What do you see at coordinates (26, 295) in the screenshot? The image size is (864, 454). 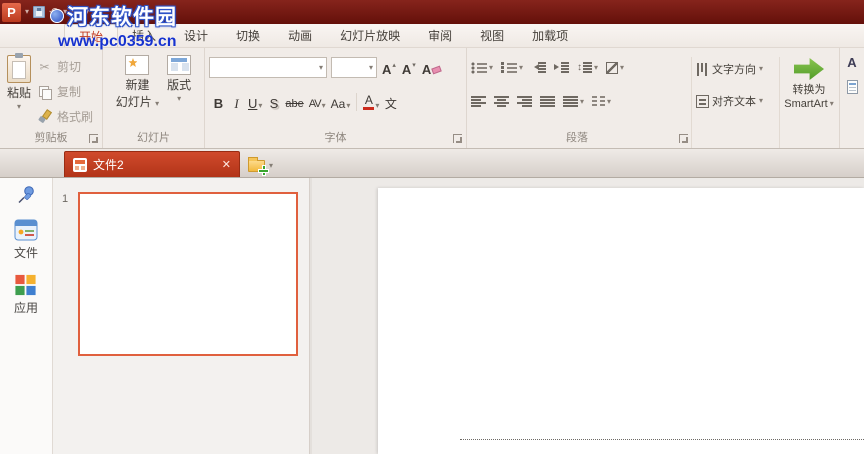 I see `sidebar-item-apps: 应用` at bounding box center [26, 295].